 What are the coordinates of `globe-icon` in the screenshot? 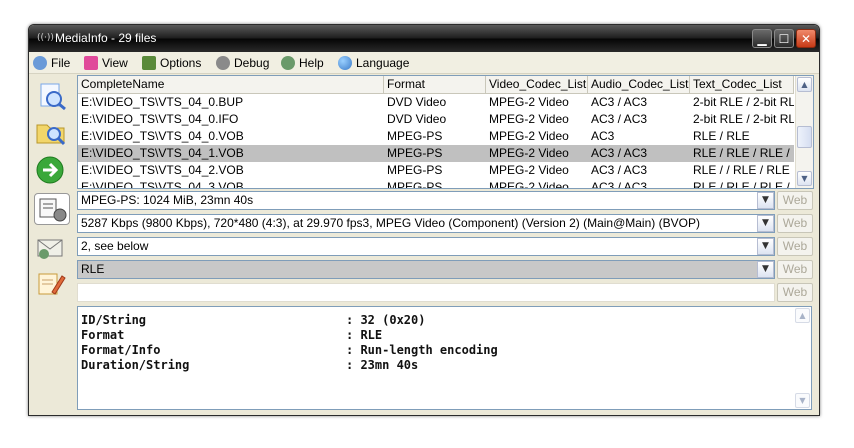 It's located at (345, 63).